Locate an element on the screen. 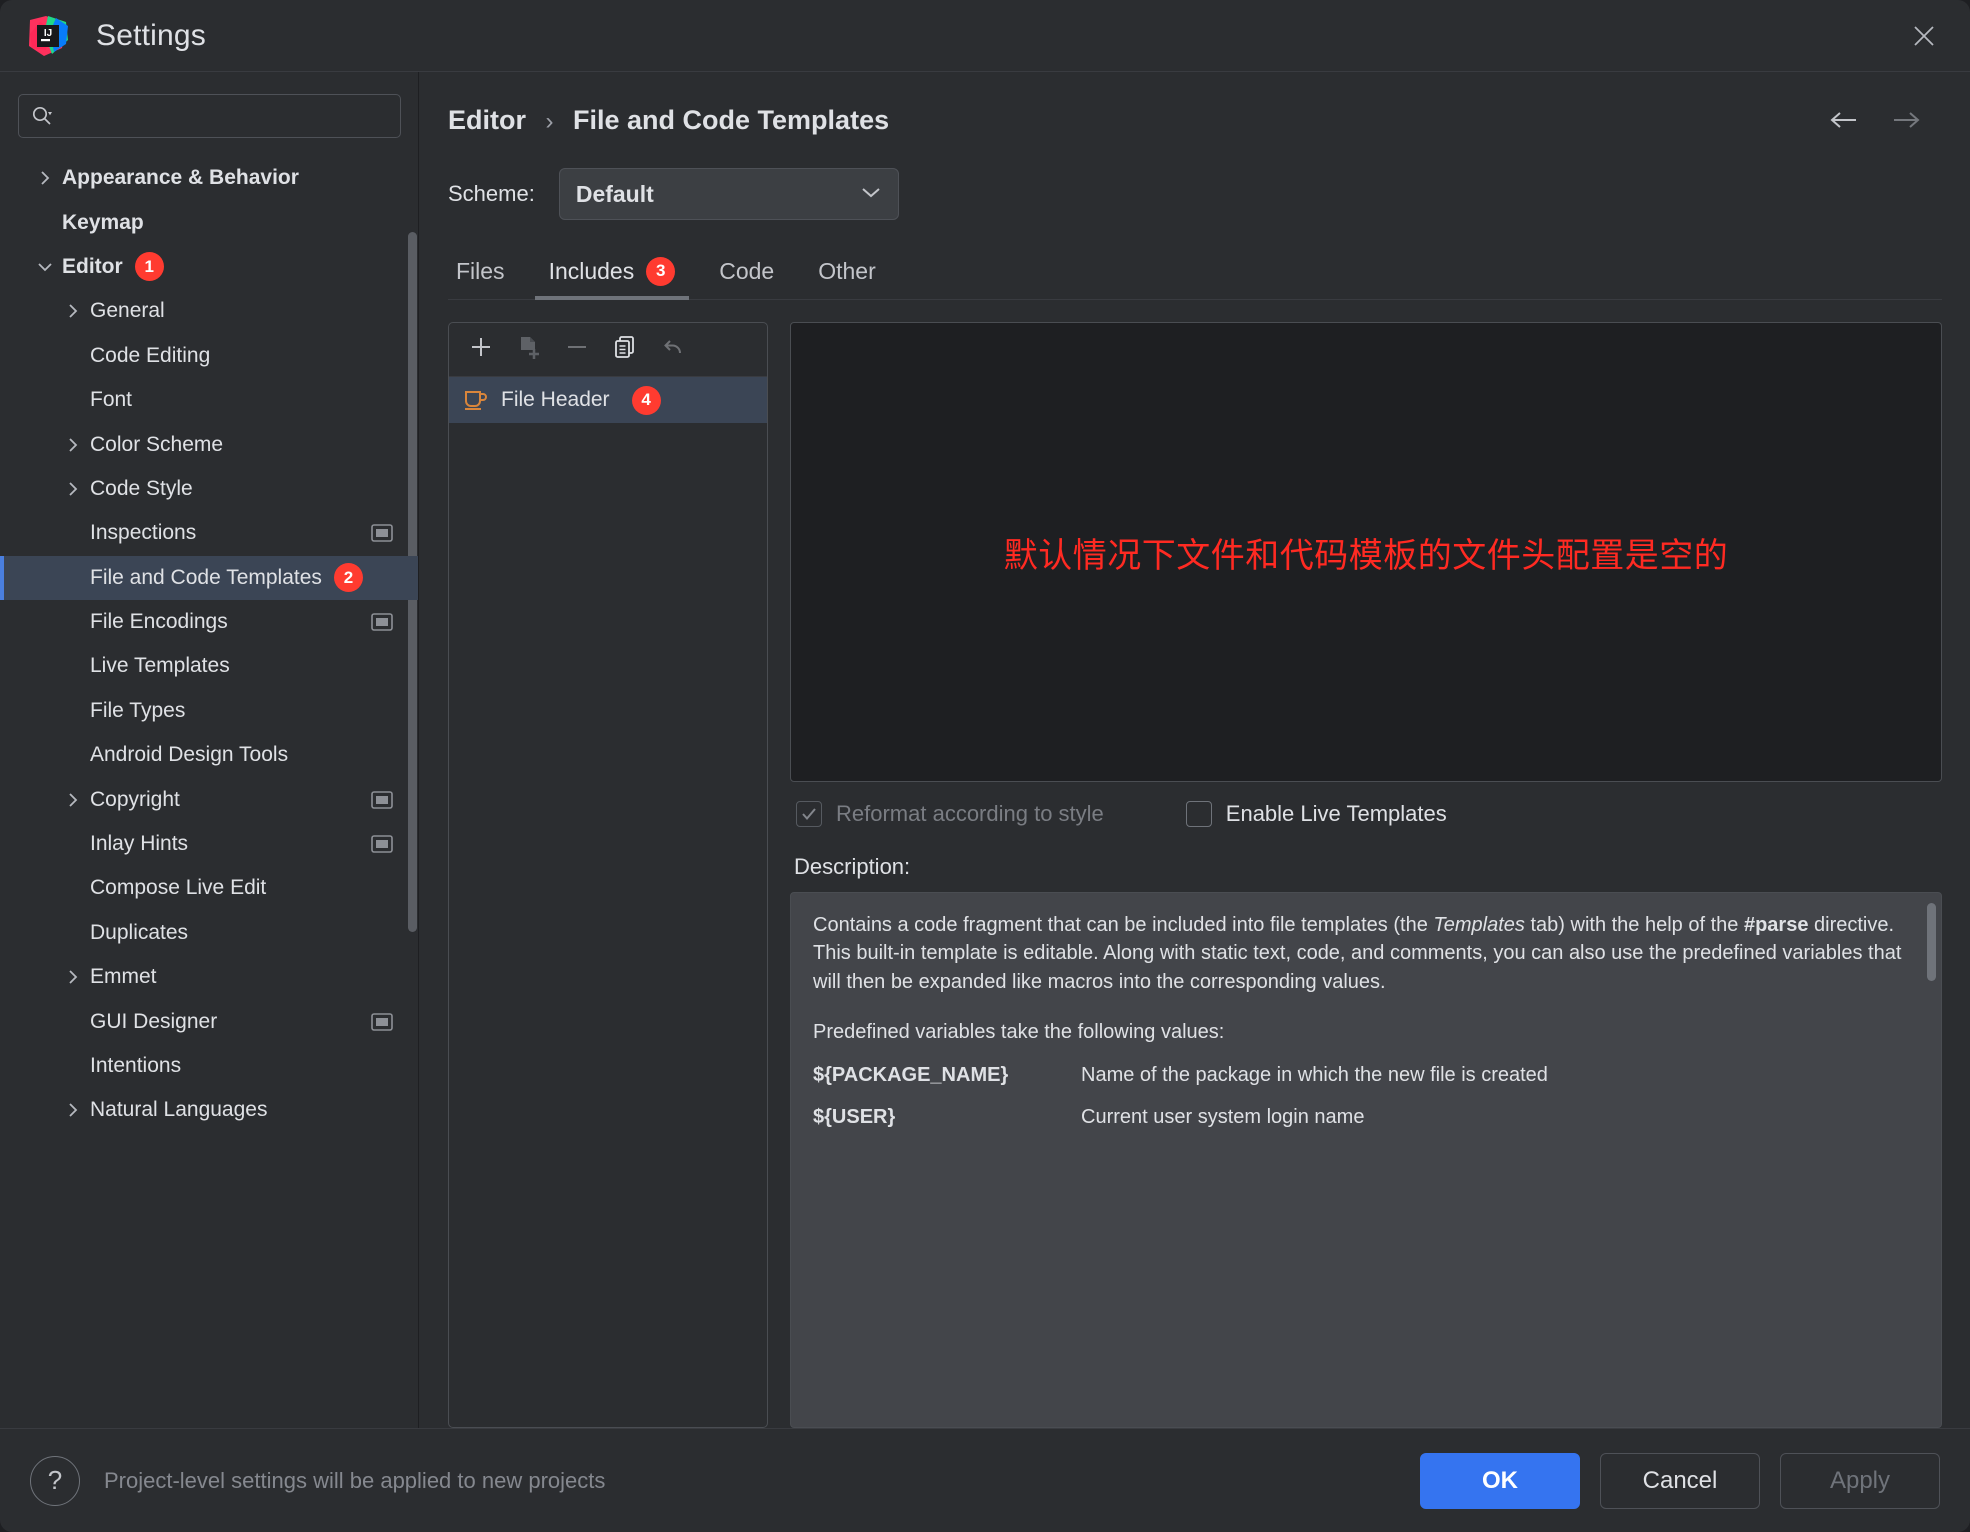 This screenshot has height=1532, width=1970. description-label: Description: is located at coordinates (852, 866).